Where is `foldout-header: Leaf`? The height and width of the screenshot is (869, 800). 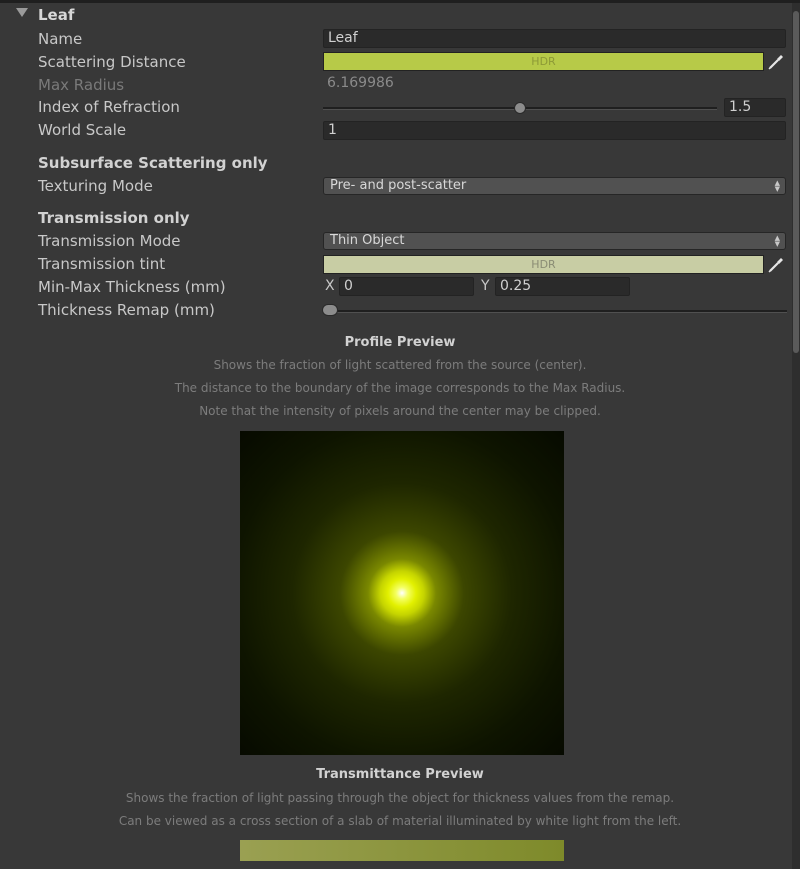 foldout-header: Leaf is located at coordinates (395, 15).